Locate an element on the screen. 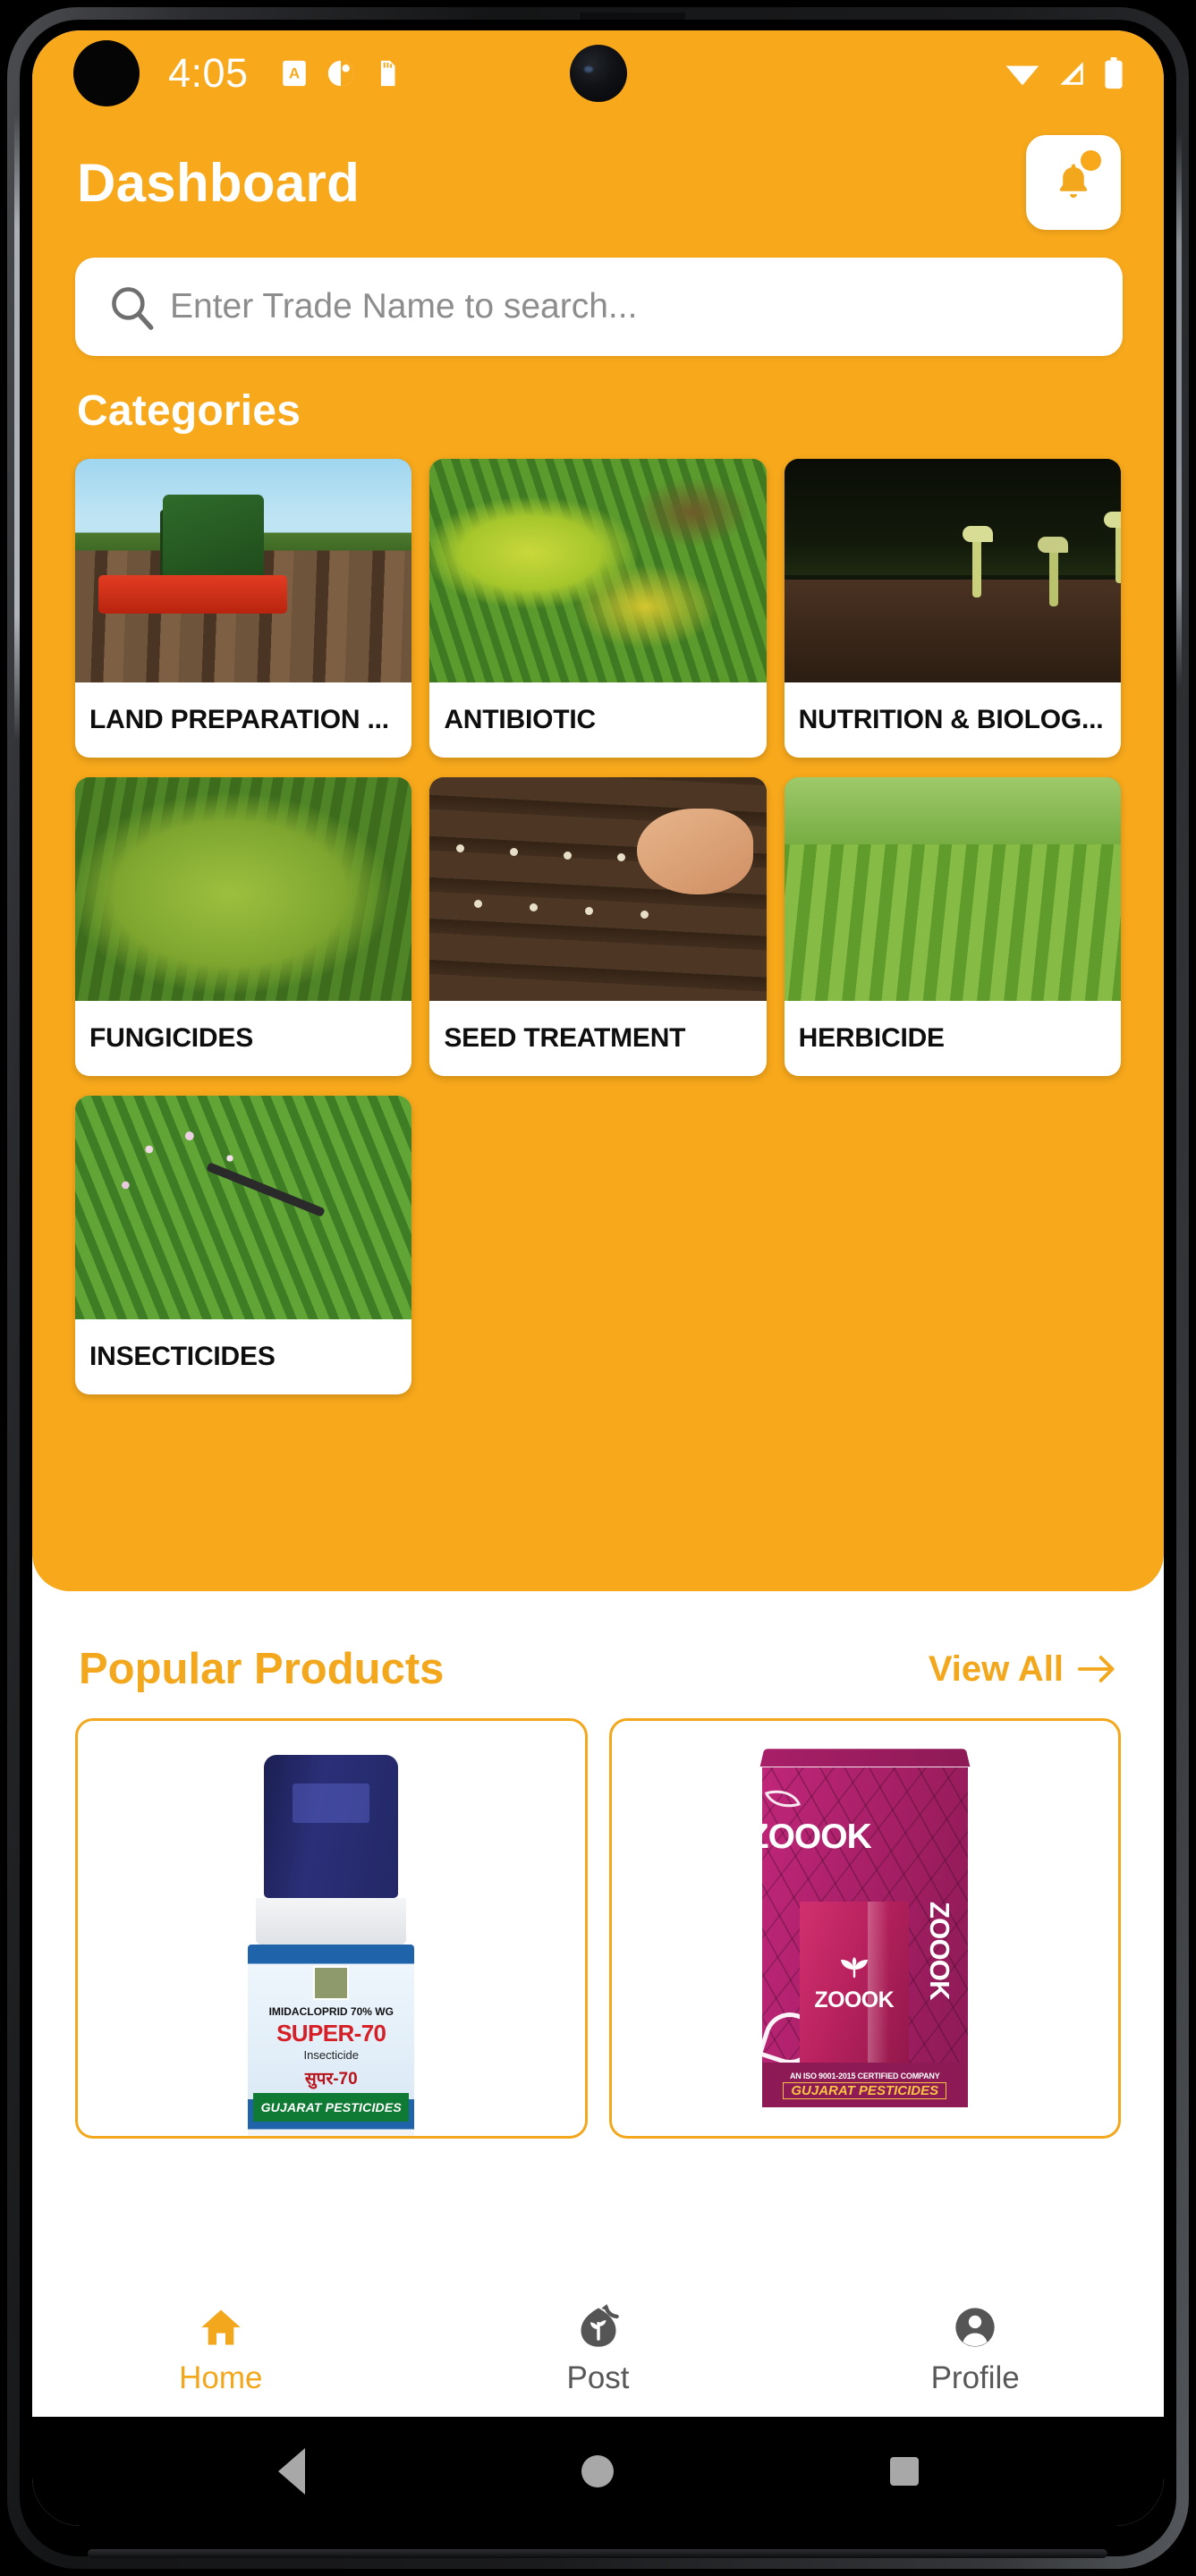  notifications-button is located at coordinates (1073, 182).